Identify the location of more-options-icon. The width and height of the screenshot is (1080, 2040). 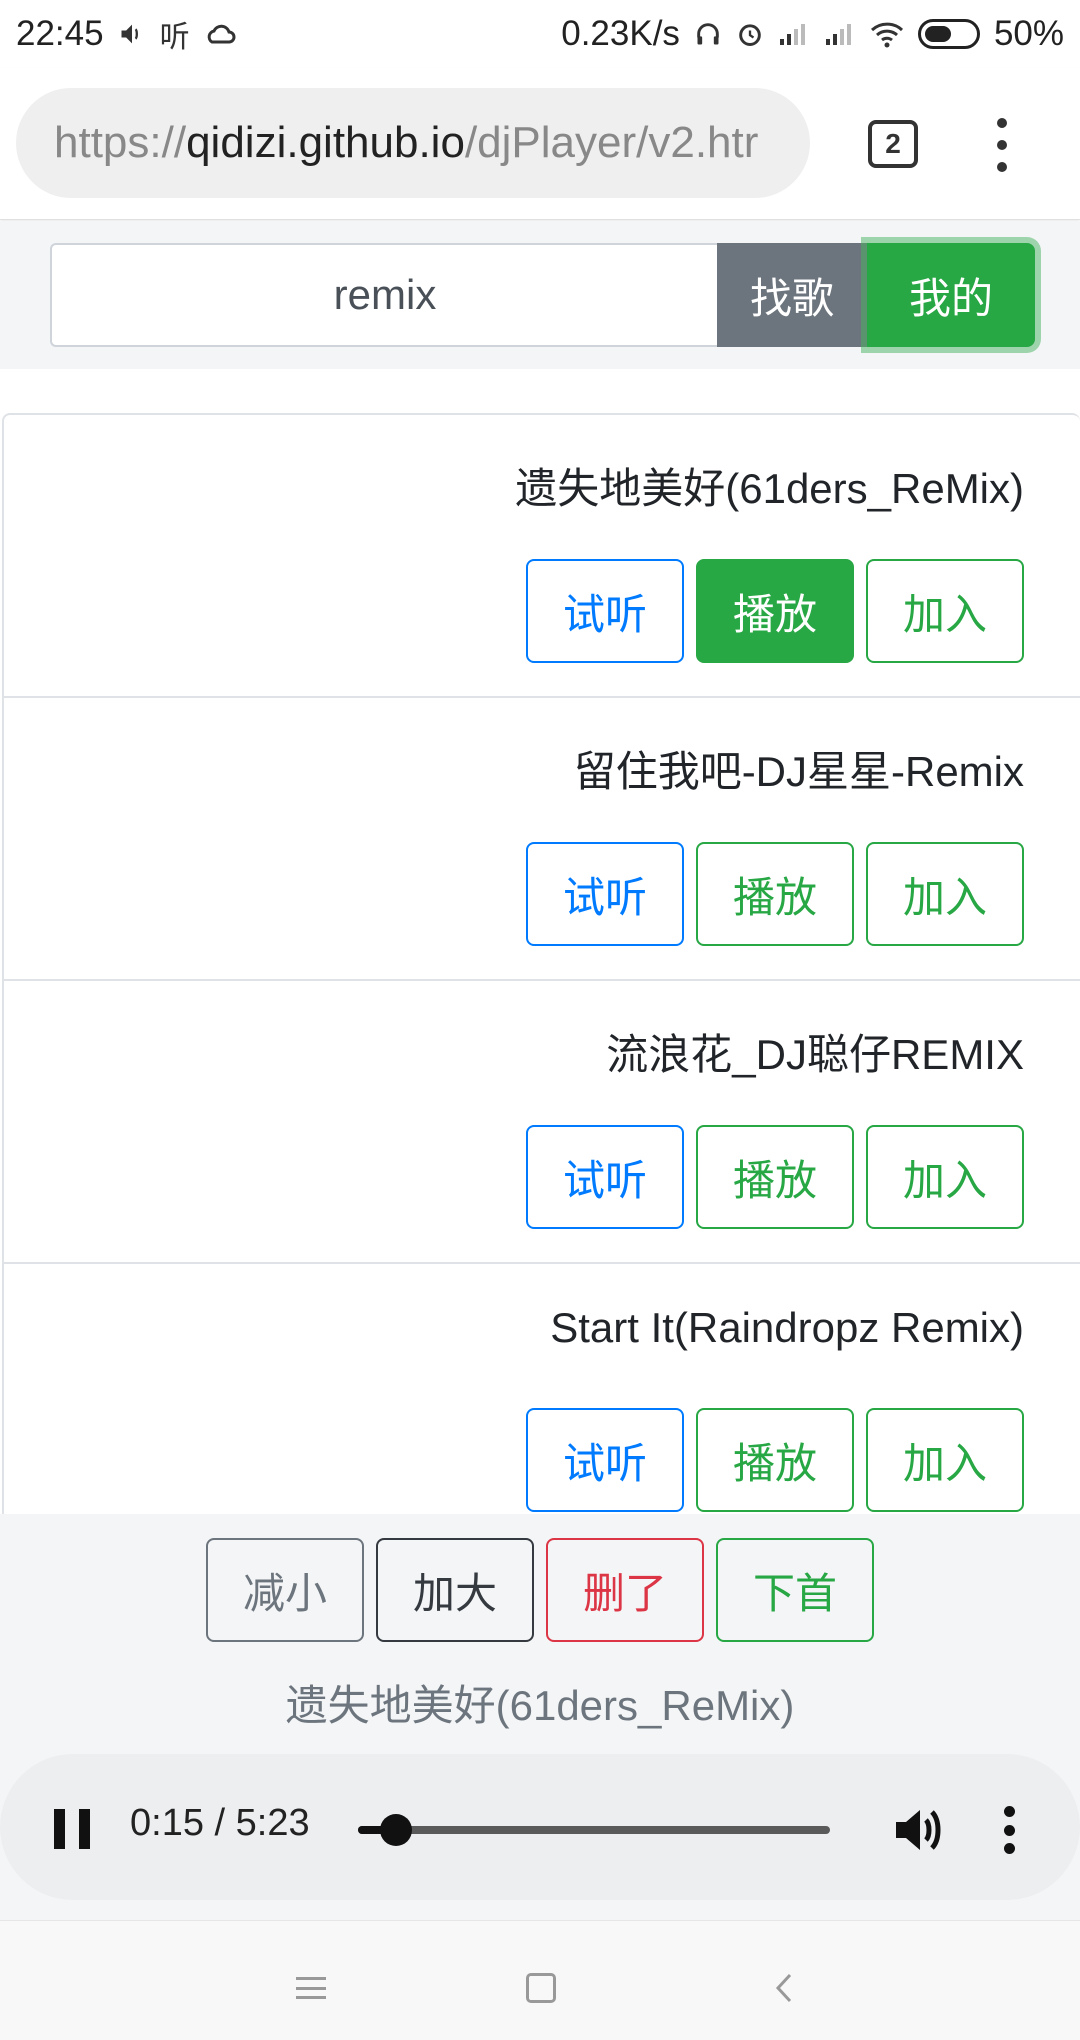
(1009, 1830).